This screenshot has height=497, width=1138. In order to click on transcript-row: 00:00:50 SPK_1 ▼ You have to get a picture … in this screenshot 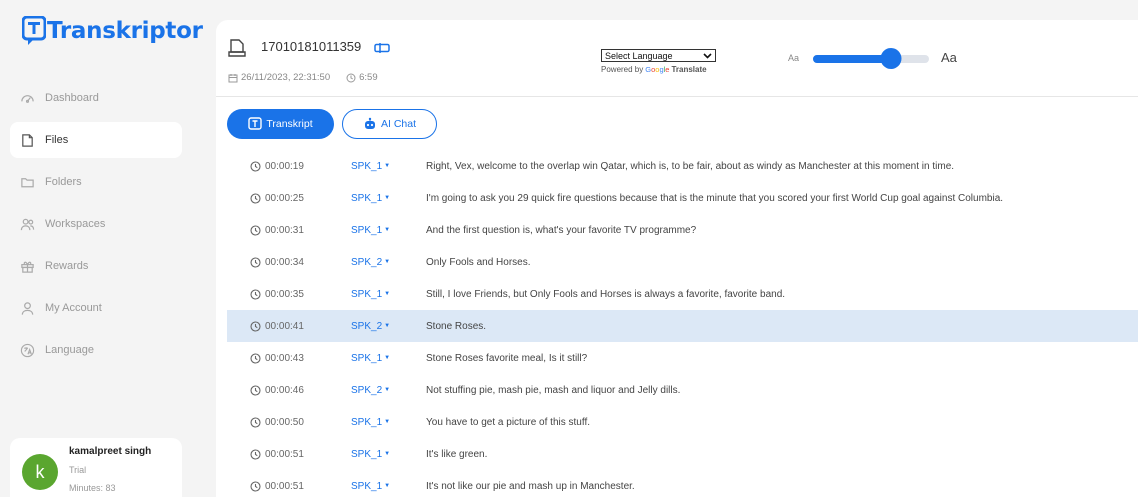, I will do `click(682, 422)`.